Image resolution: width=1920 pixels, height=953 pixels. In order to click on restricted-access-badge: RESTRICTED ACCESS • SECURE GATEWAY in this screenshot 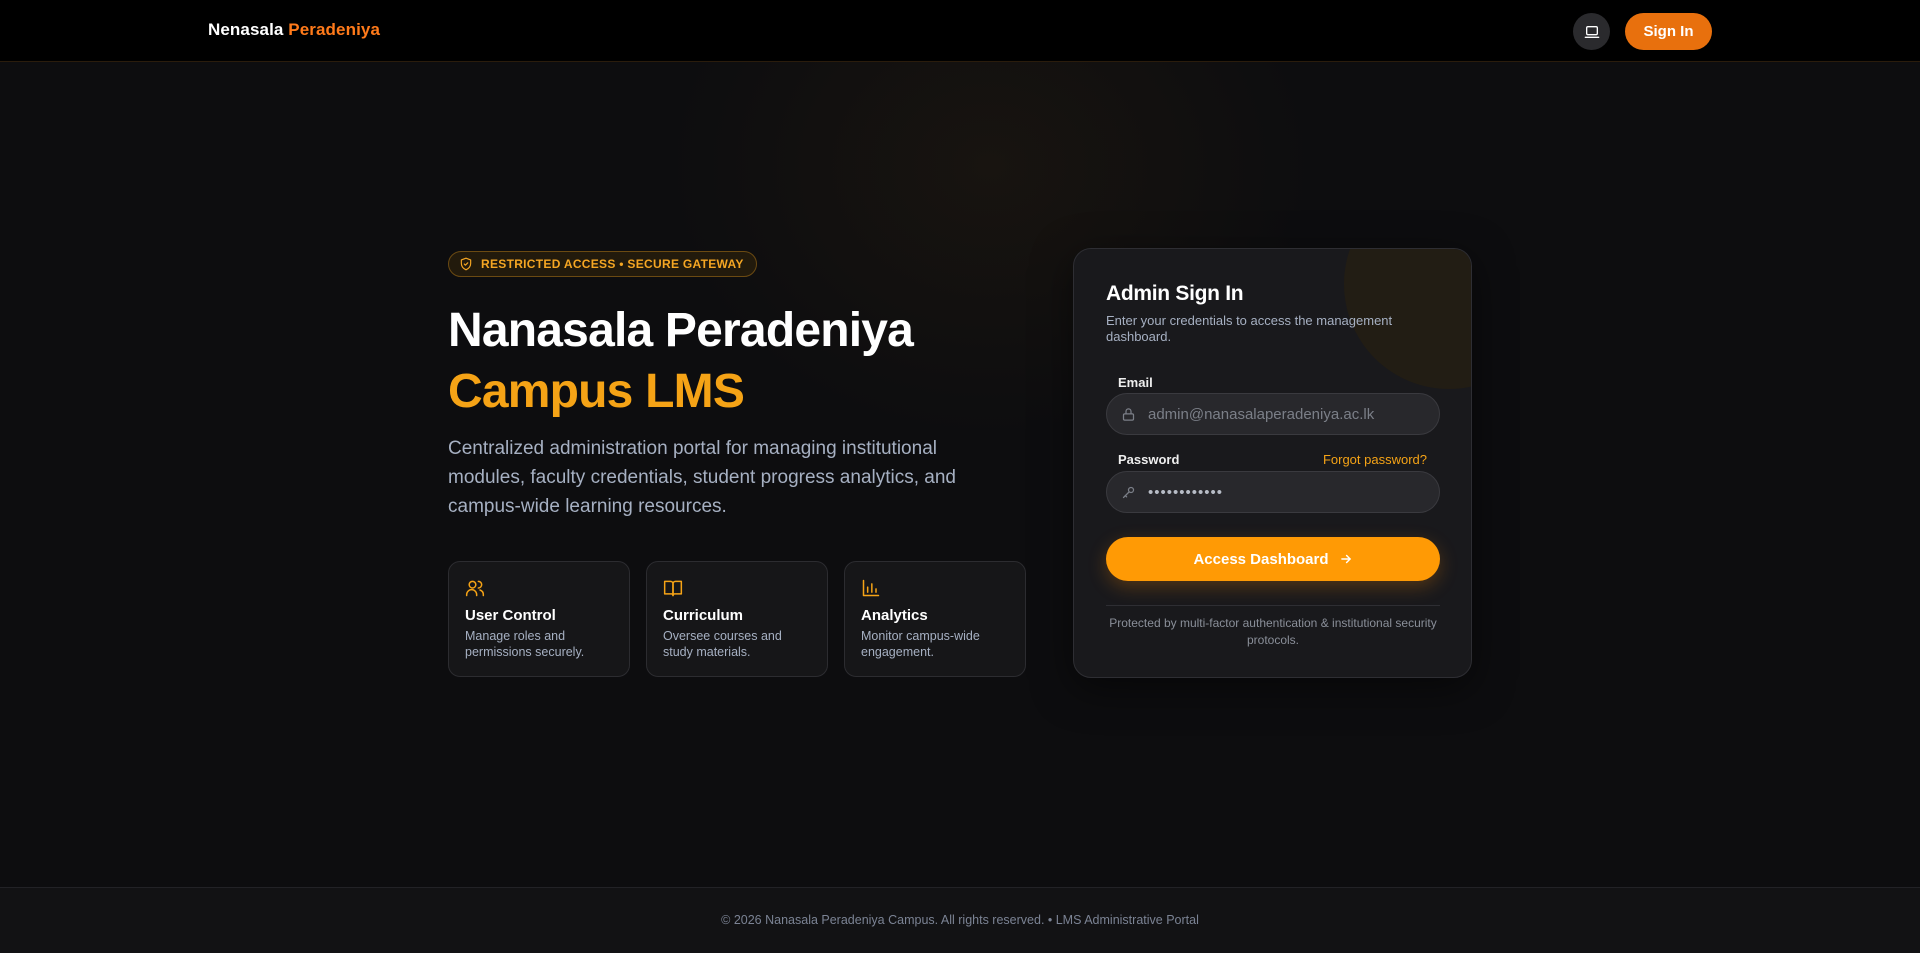, I will do `click(602, 264)`.